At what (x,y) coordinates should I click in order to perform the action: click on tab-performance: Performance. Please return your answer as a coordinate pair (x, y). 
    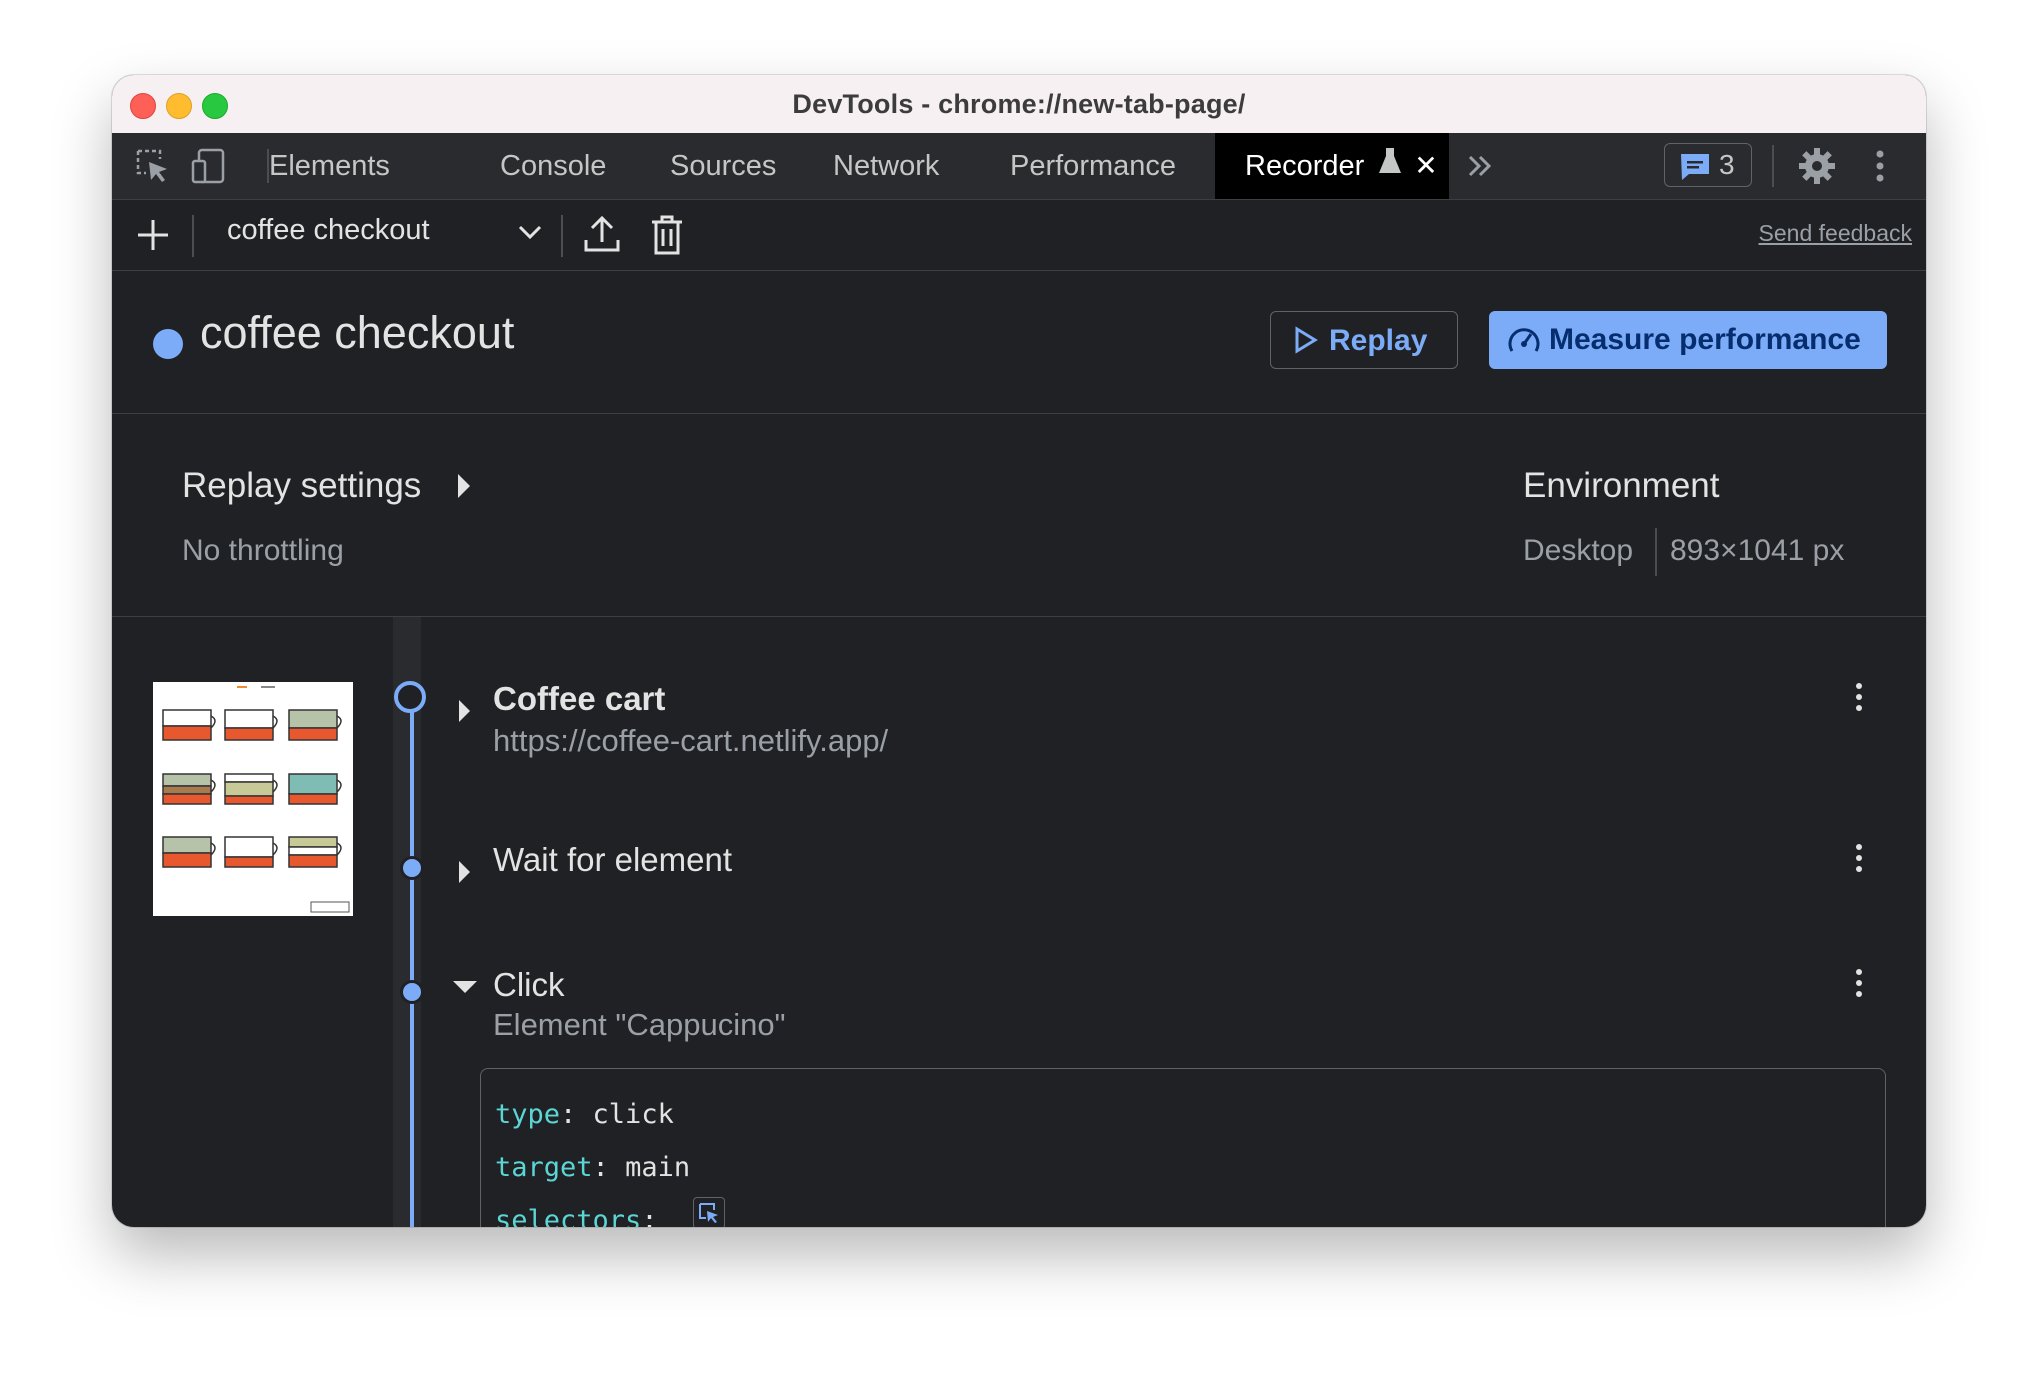
    Looking at the image, I should click on (1093, 166).